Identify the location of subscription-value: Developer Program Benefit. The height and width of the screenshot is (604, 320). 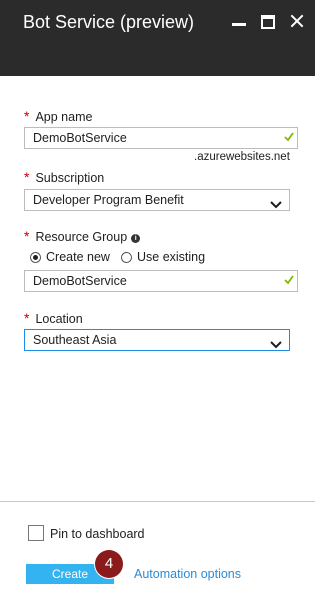
(108, 200).